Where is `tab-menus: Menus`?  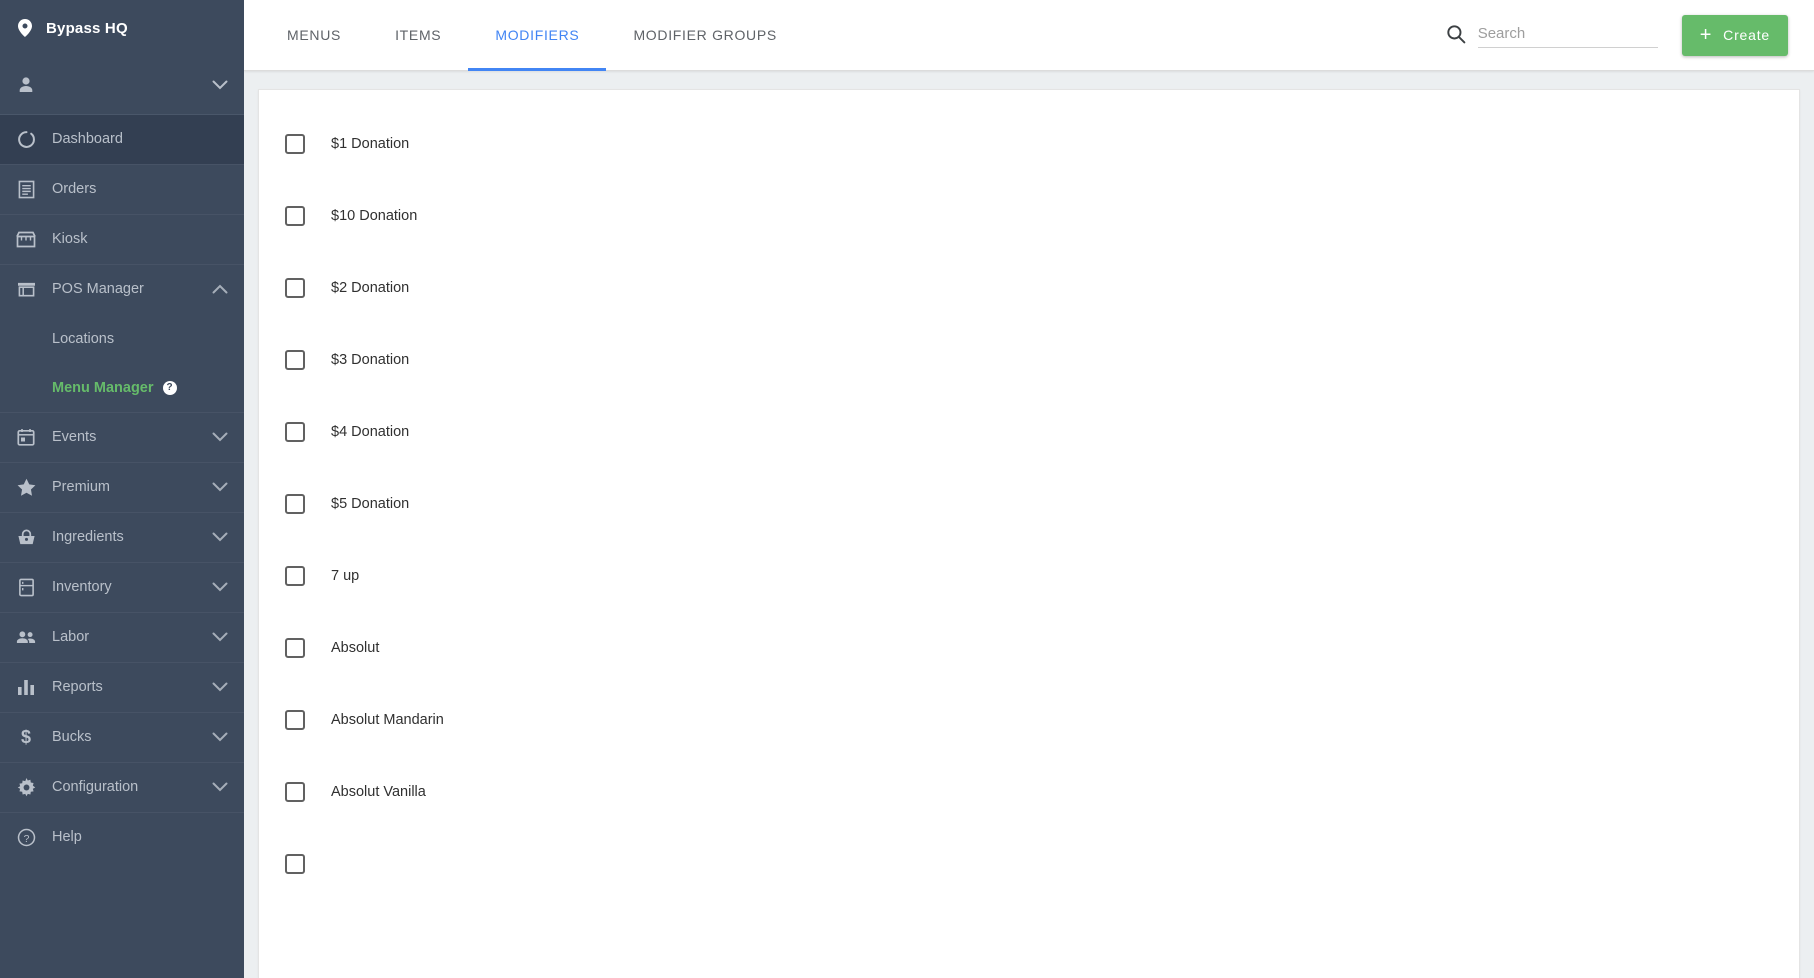
tab-menus: Menus is located at coordinates (314, 35).